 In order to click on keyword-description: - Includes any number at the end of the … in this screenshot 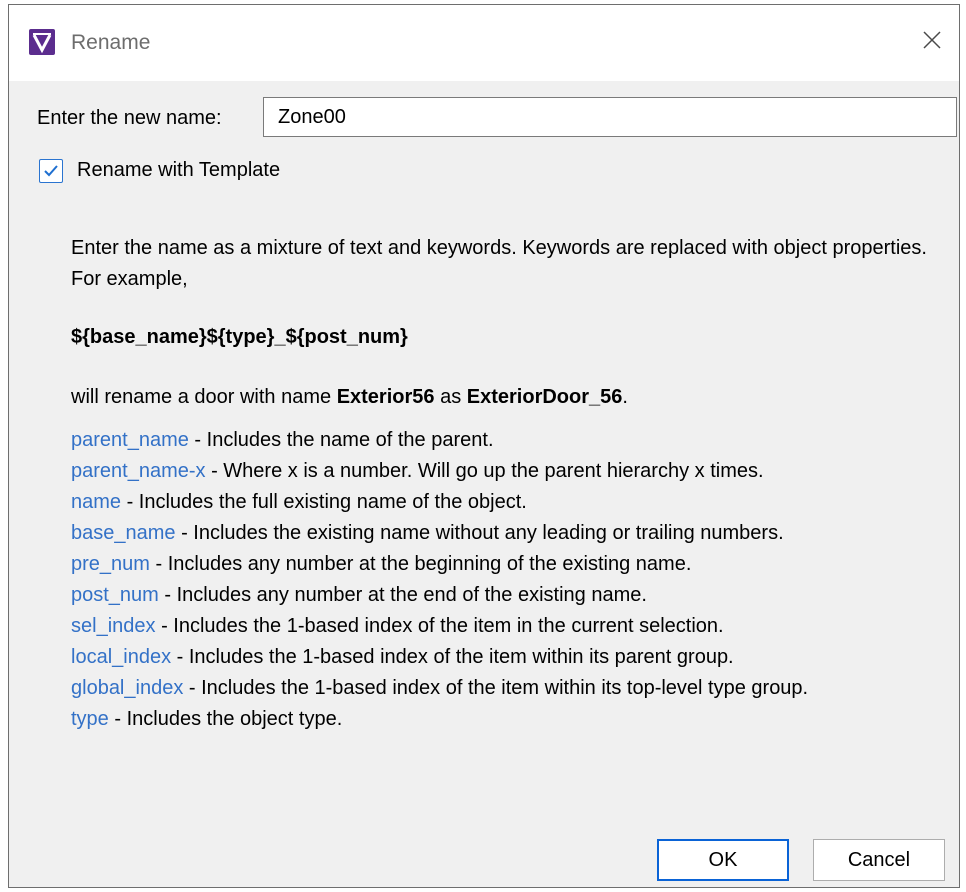, I will do `click(402, 595)`.